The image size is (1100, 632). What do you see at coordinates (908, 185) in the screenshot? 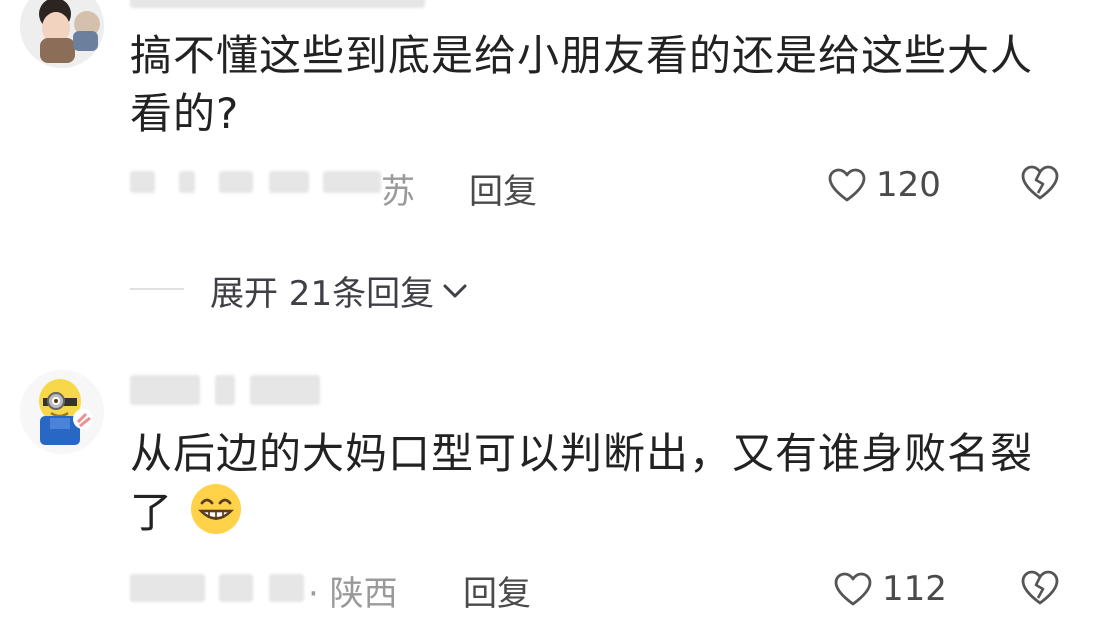
I see `like-count: 120` at bounding box center [908, 185].